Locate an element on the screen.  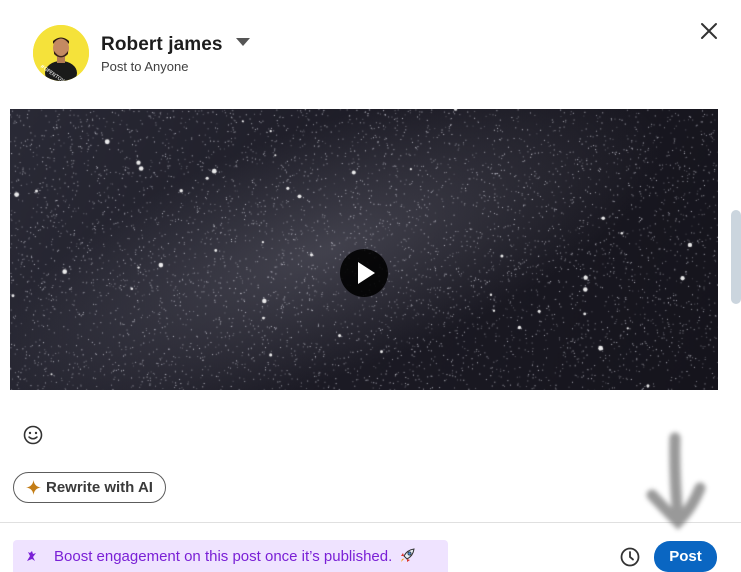
post-button: Post is located at coordinates (685, 556).